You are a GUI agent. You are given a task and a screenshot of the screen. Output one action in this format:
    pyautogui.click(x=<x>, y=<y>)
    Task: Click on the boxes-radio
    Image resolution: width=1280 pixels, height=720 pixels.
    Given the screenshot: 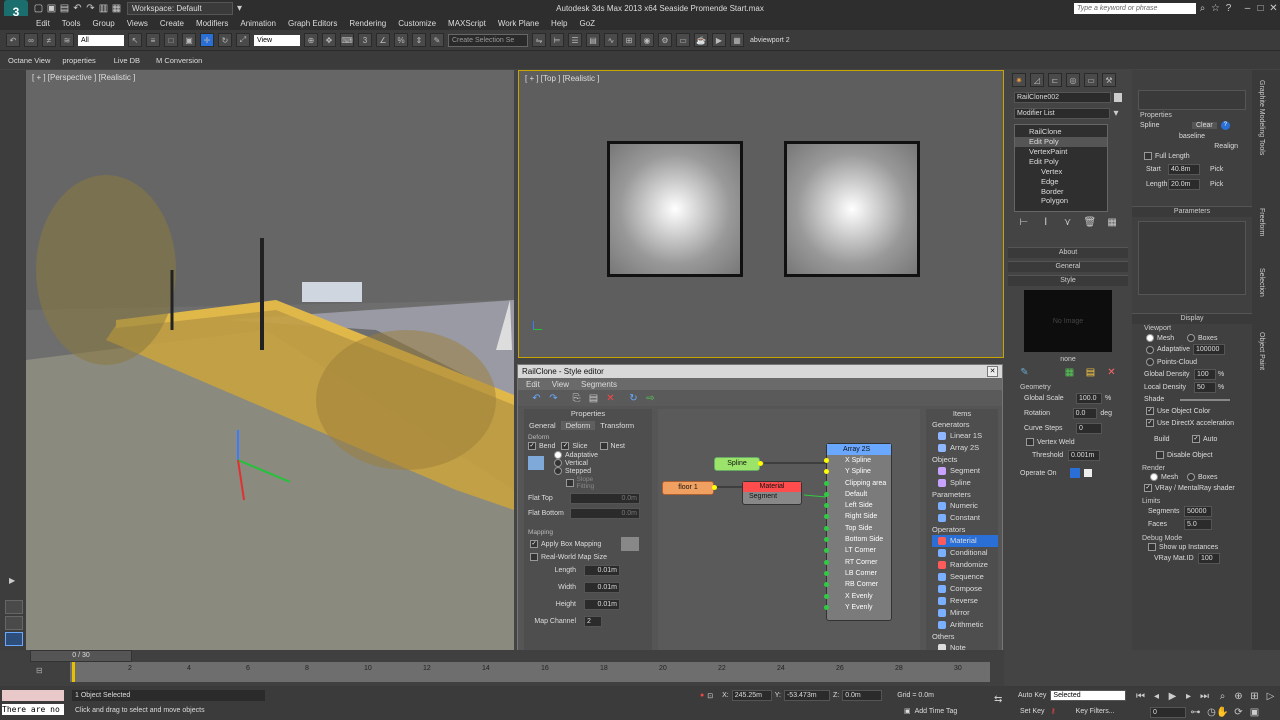 What is the action you would take?
    pyautogui.click(x=1191, y=338)
    